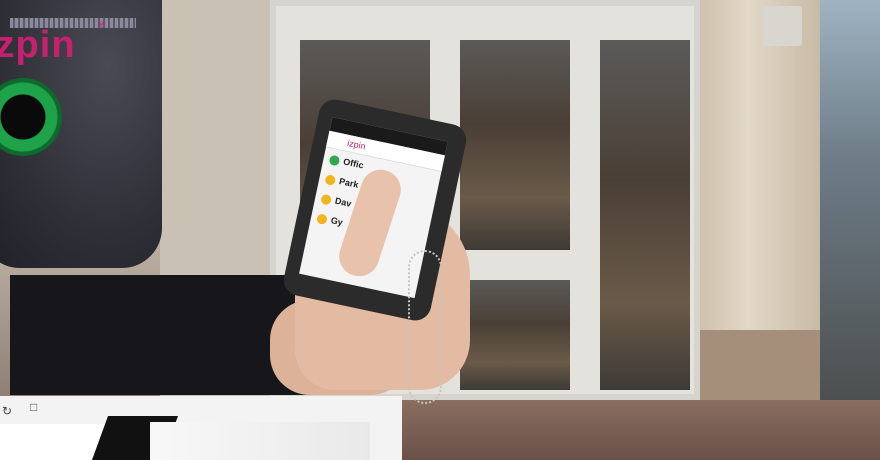 This screenshot has width=880, height=460. Describe the element at coordinates (31, 117) in the screenshot. I see `reader-led-ring-icon` at that location.